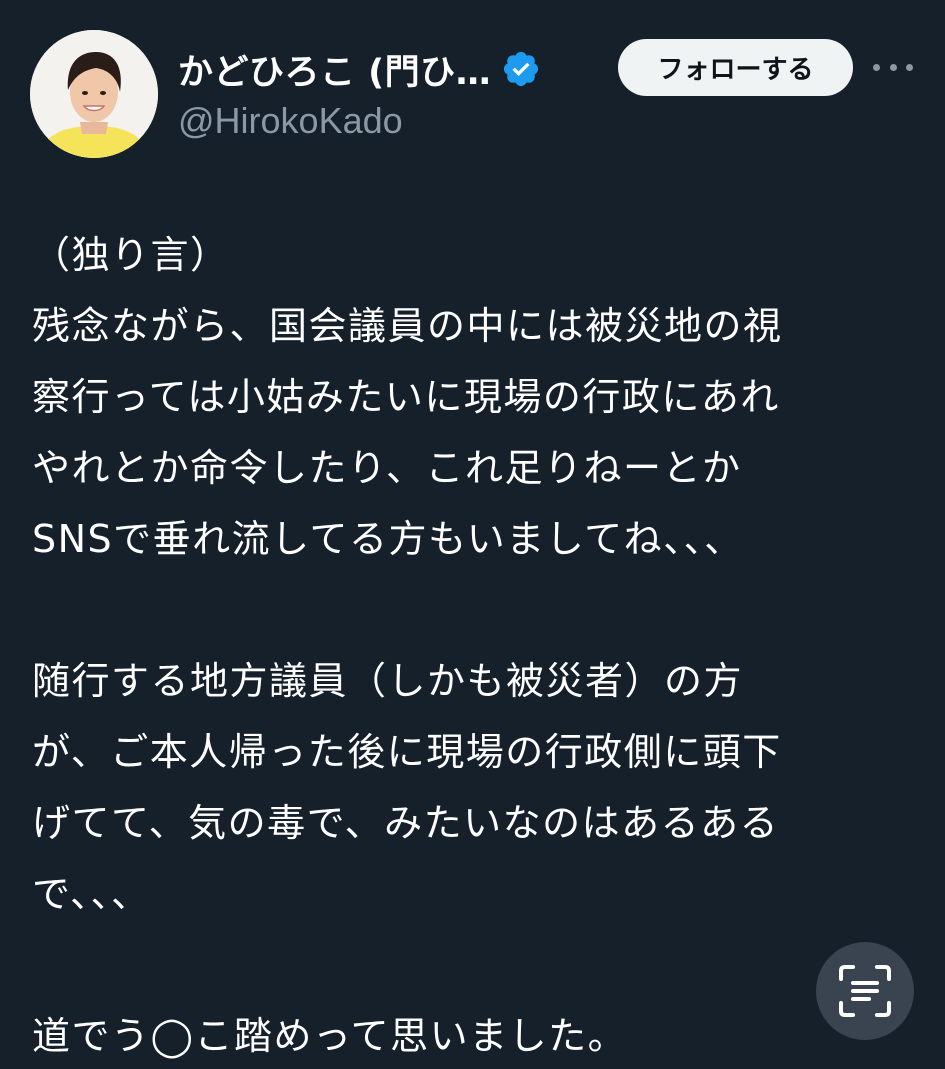 The image size is (945, 1069). Describe the element at coordinates (521, 69) in the screenshot. I see `verified-badge-icon` at that location.